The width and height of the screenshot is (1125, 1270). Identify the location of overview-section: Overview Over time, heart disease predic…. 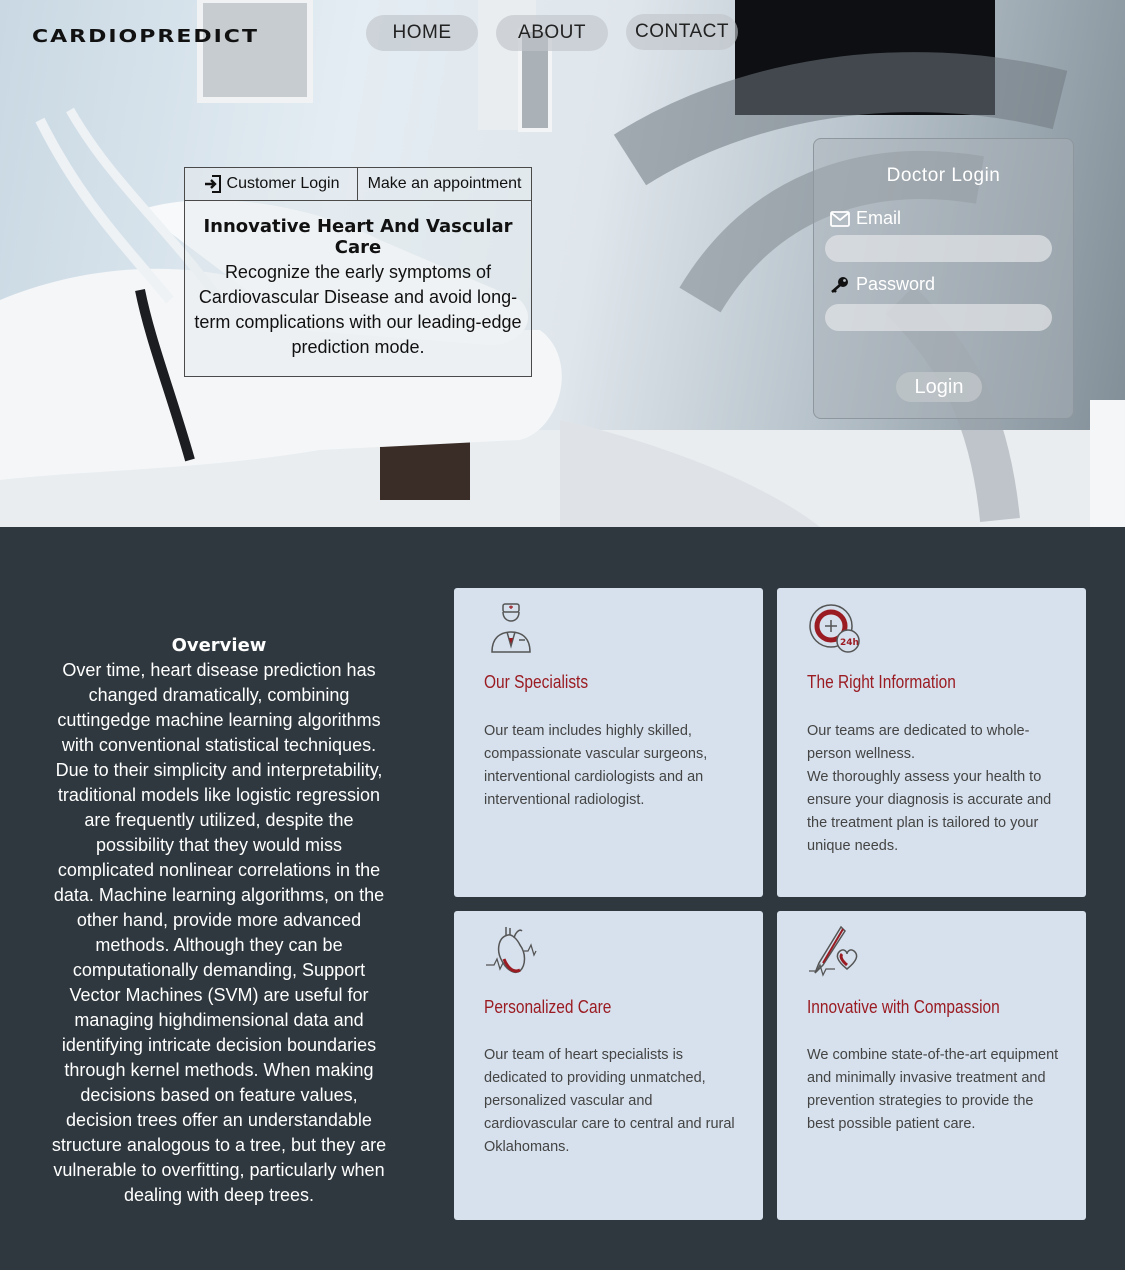
(219, 920).